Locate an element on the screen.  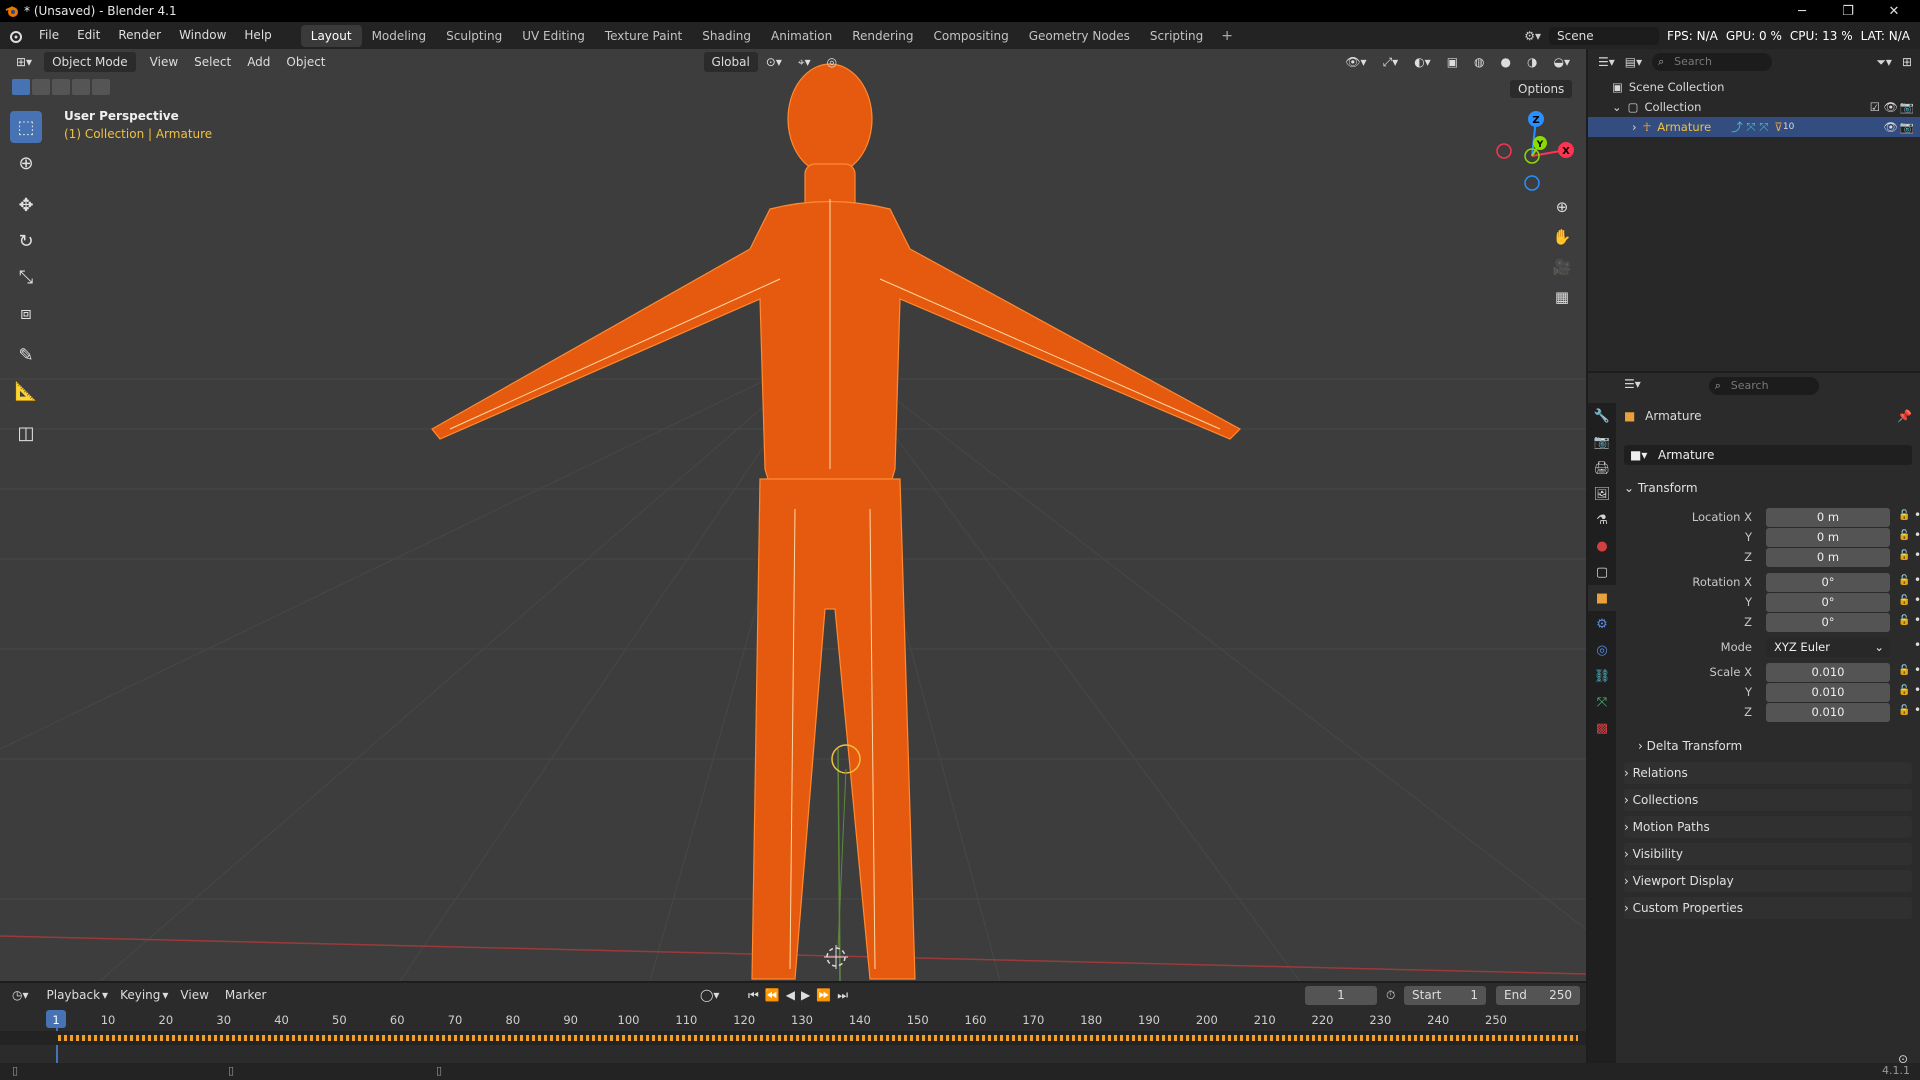
tab-rendering: Rendering is located at coordinates (882, 36).